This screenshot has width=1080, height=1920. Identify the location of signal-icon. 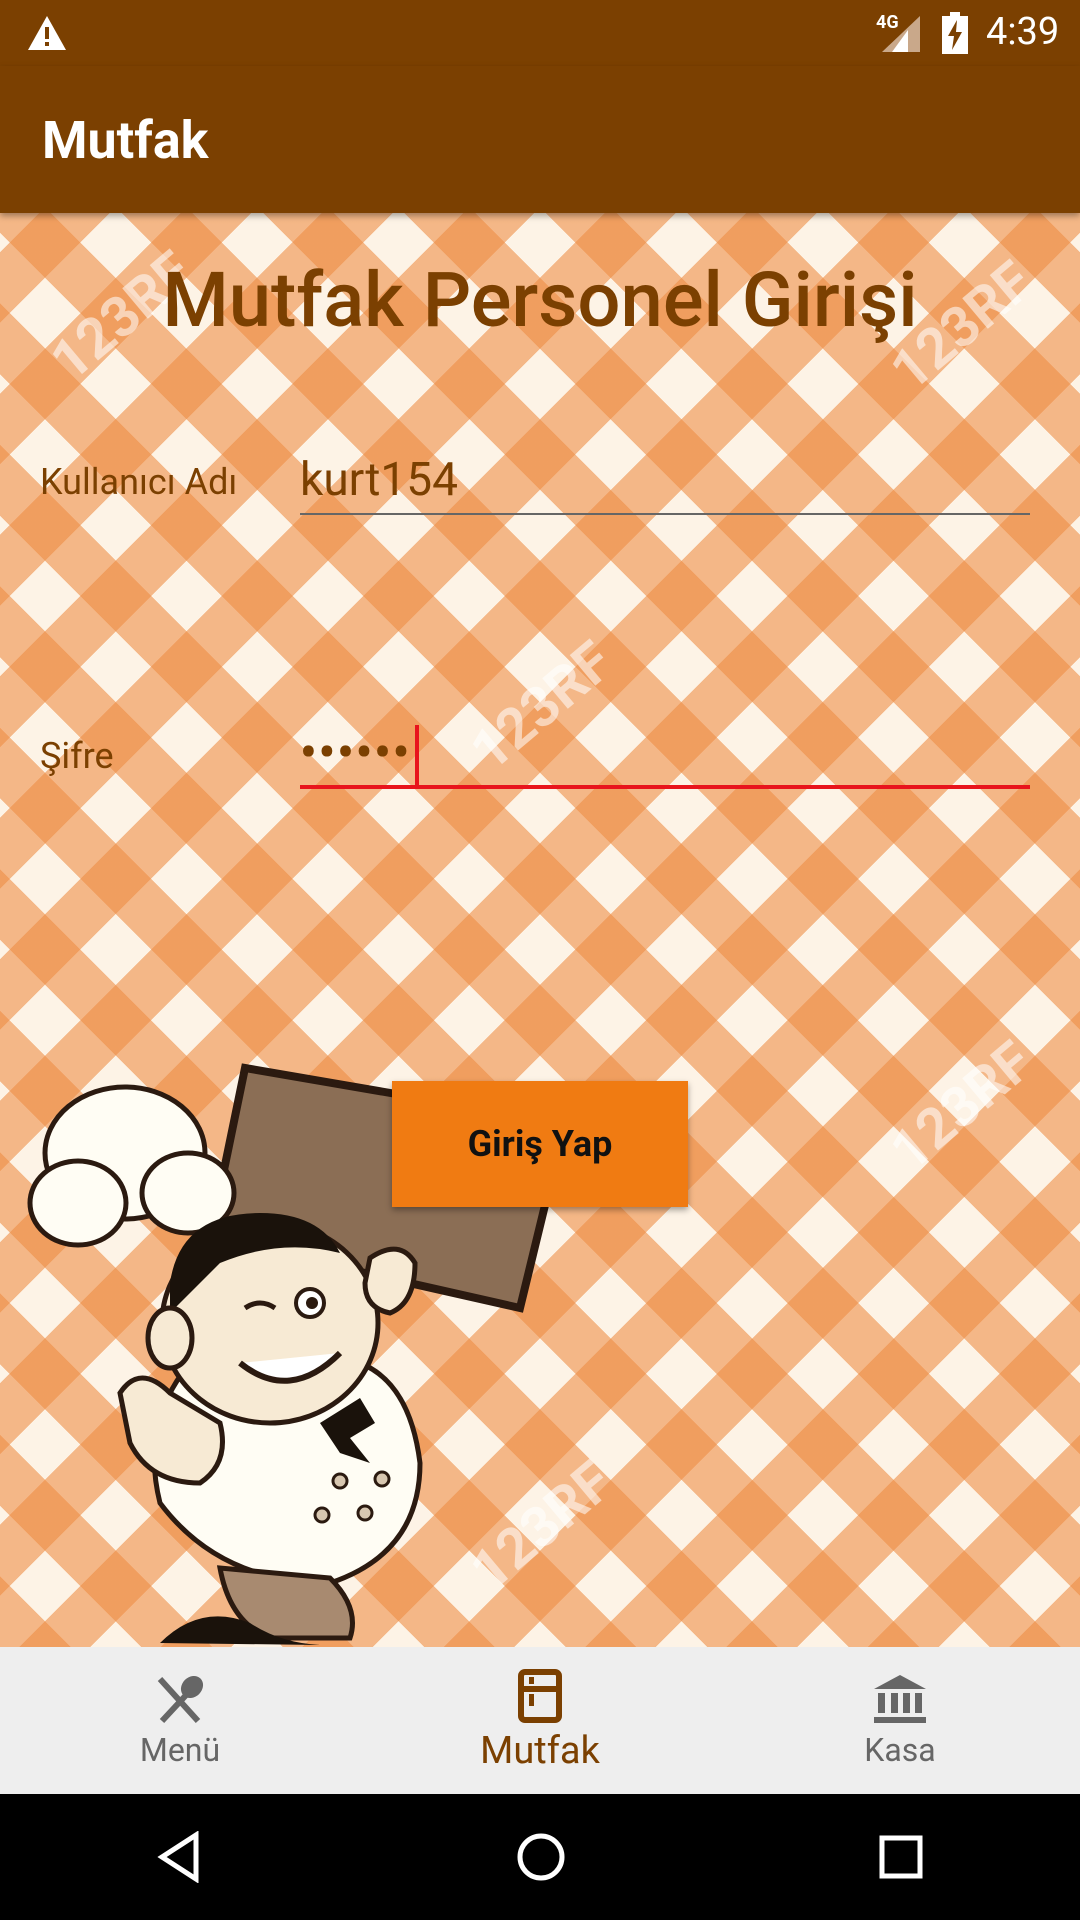
(901, 34).